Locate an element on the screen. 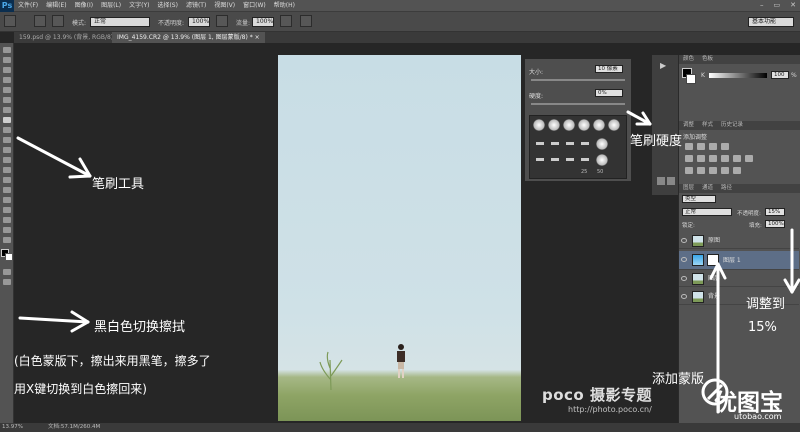 Image resolution: width=800 pixels, height=432 pixels. pen-tool-icon is located at coordinates (7, 190).